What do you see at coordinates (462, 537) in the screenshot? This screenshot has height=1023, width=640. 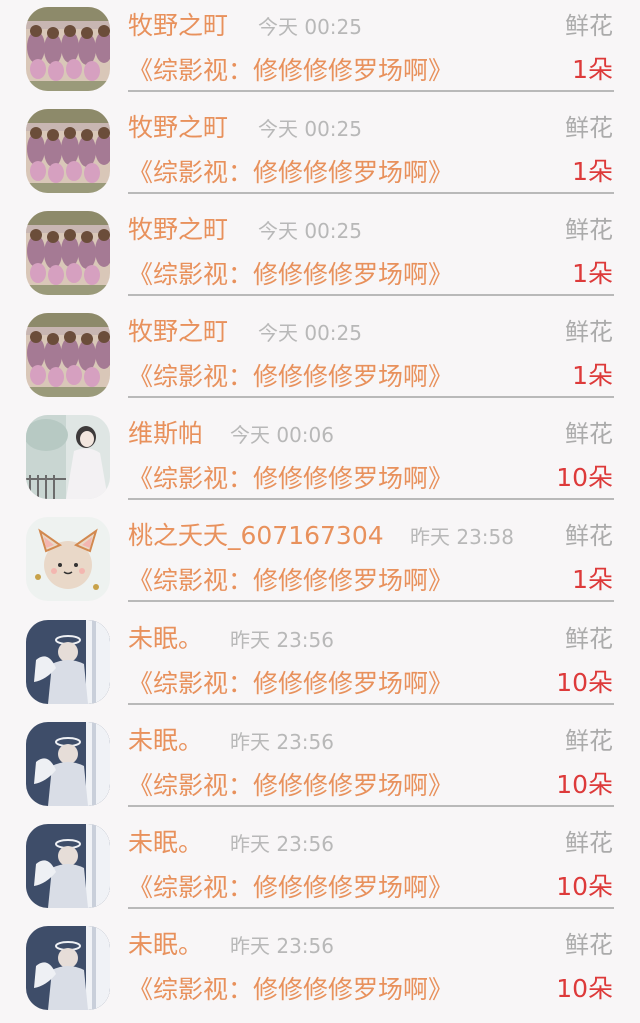 I see `timestamp: 昨天 23:58` at bounding box center [462, 537].